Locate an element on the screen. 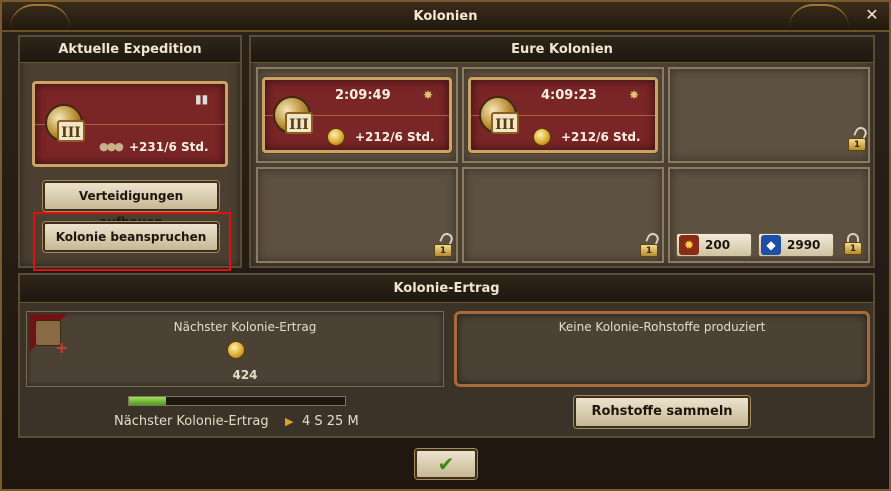 The width and height of the screenshot is (891, 491). gem-cost-pill: ✹ 200 is located at coordinates (714, 245).